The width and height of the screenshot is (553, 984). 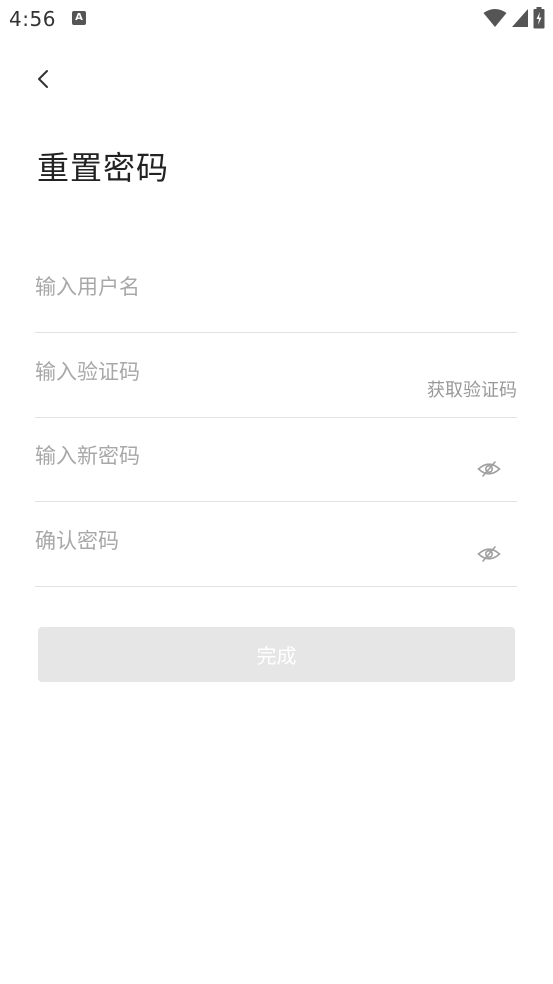 I want to click on new-password-field-row, so click(x=276, y=459).